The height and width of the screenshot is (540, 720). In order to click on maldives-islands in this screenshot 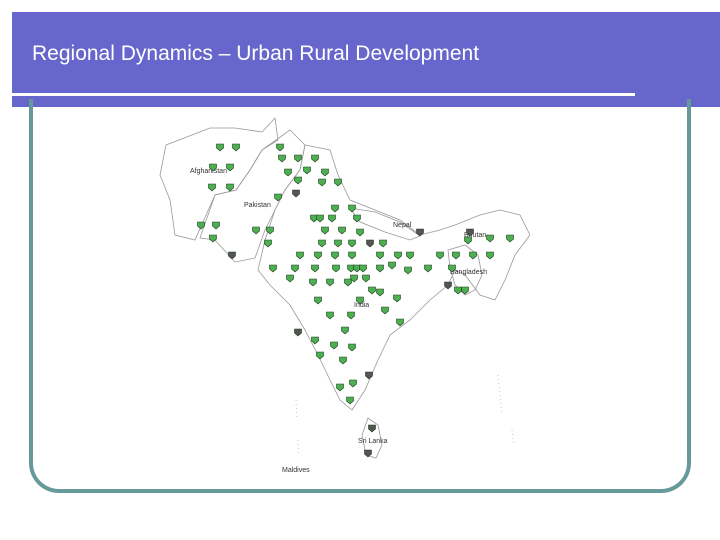, I will do `click(297, 427)`.